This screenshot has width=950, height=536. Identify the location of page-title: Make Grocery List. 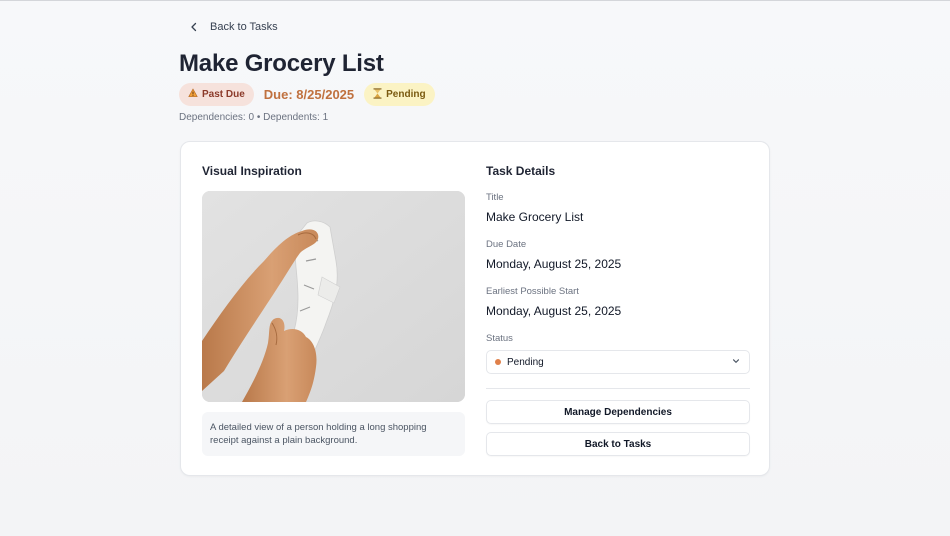
(281, 63).